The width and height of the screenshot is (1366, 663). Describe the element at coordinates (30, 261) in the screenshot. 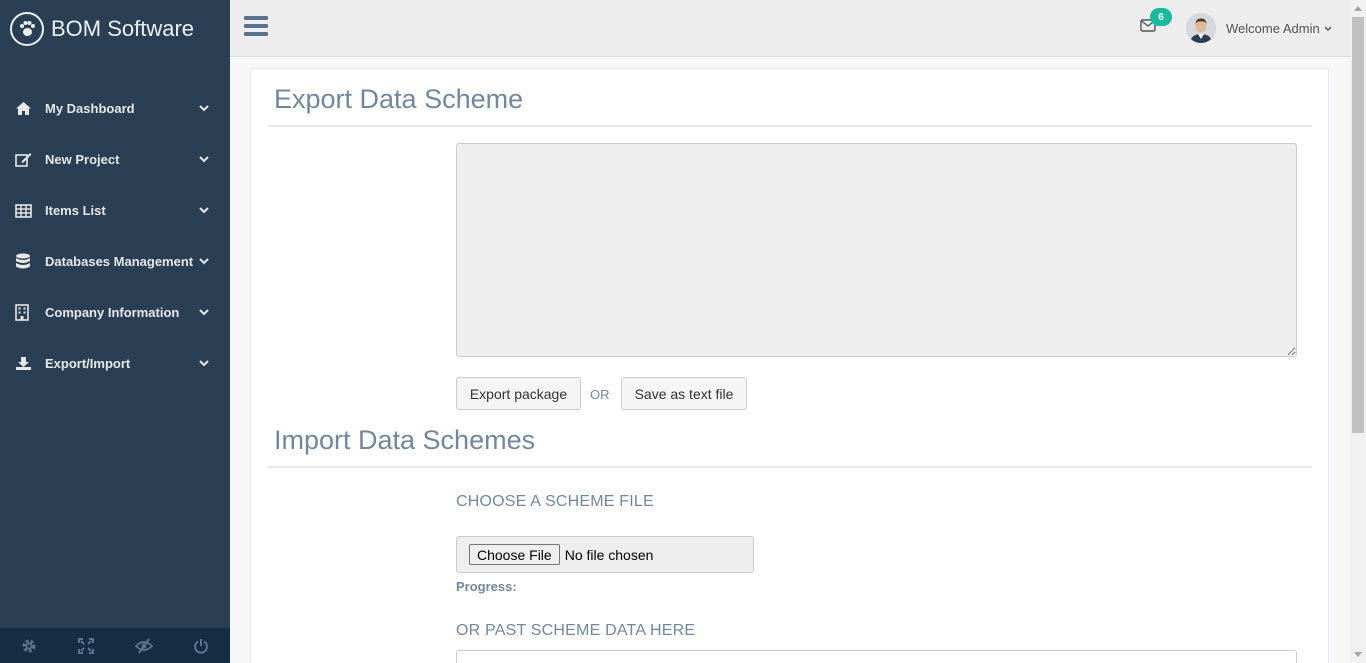

I see `database-icon` at that location.